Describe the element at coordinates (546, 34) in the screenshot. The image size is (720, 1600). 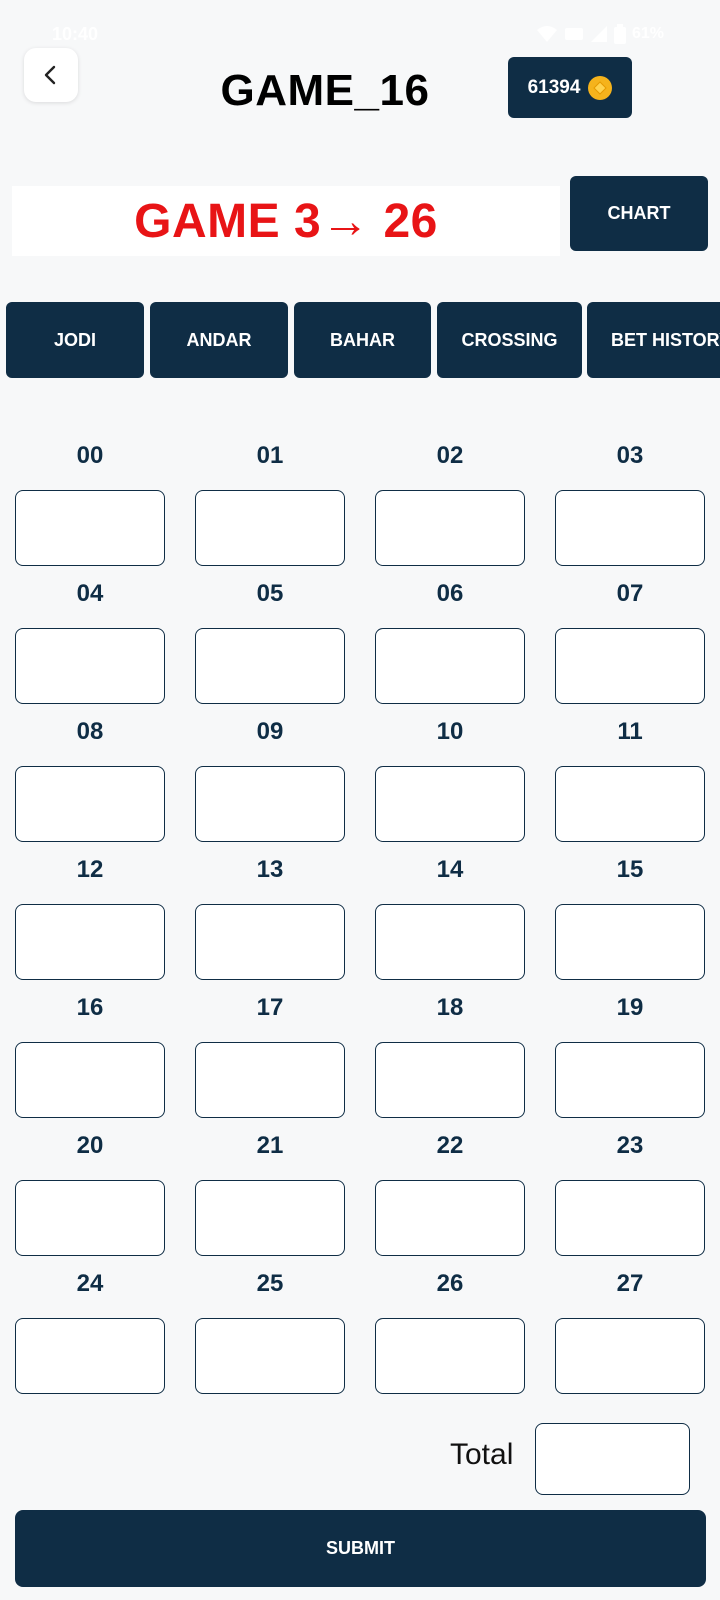
I see `wifi-icon` at that location.